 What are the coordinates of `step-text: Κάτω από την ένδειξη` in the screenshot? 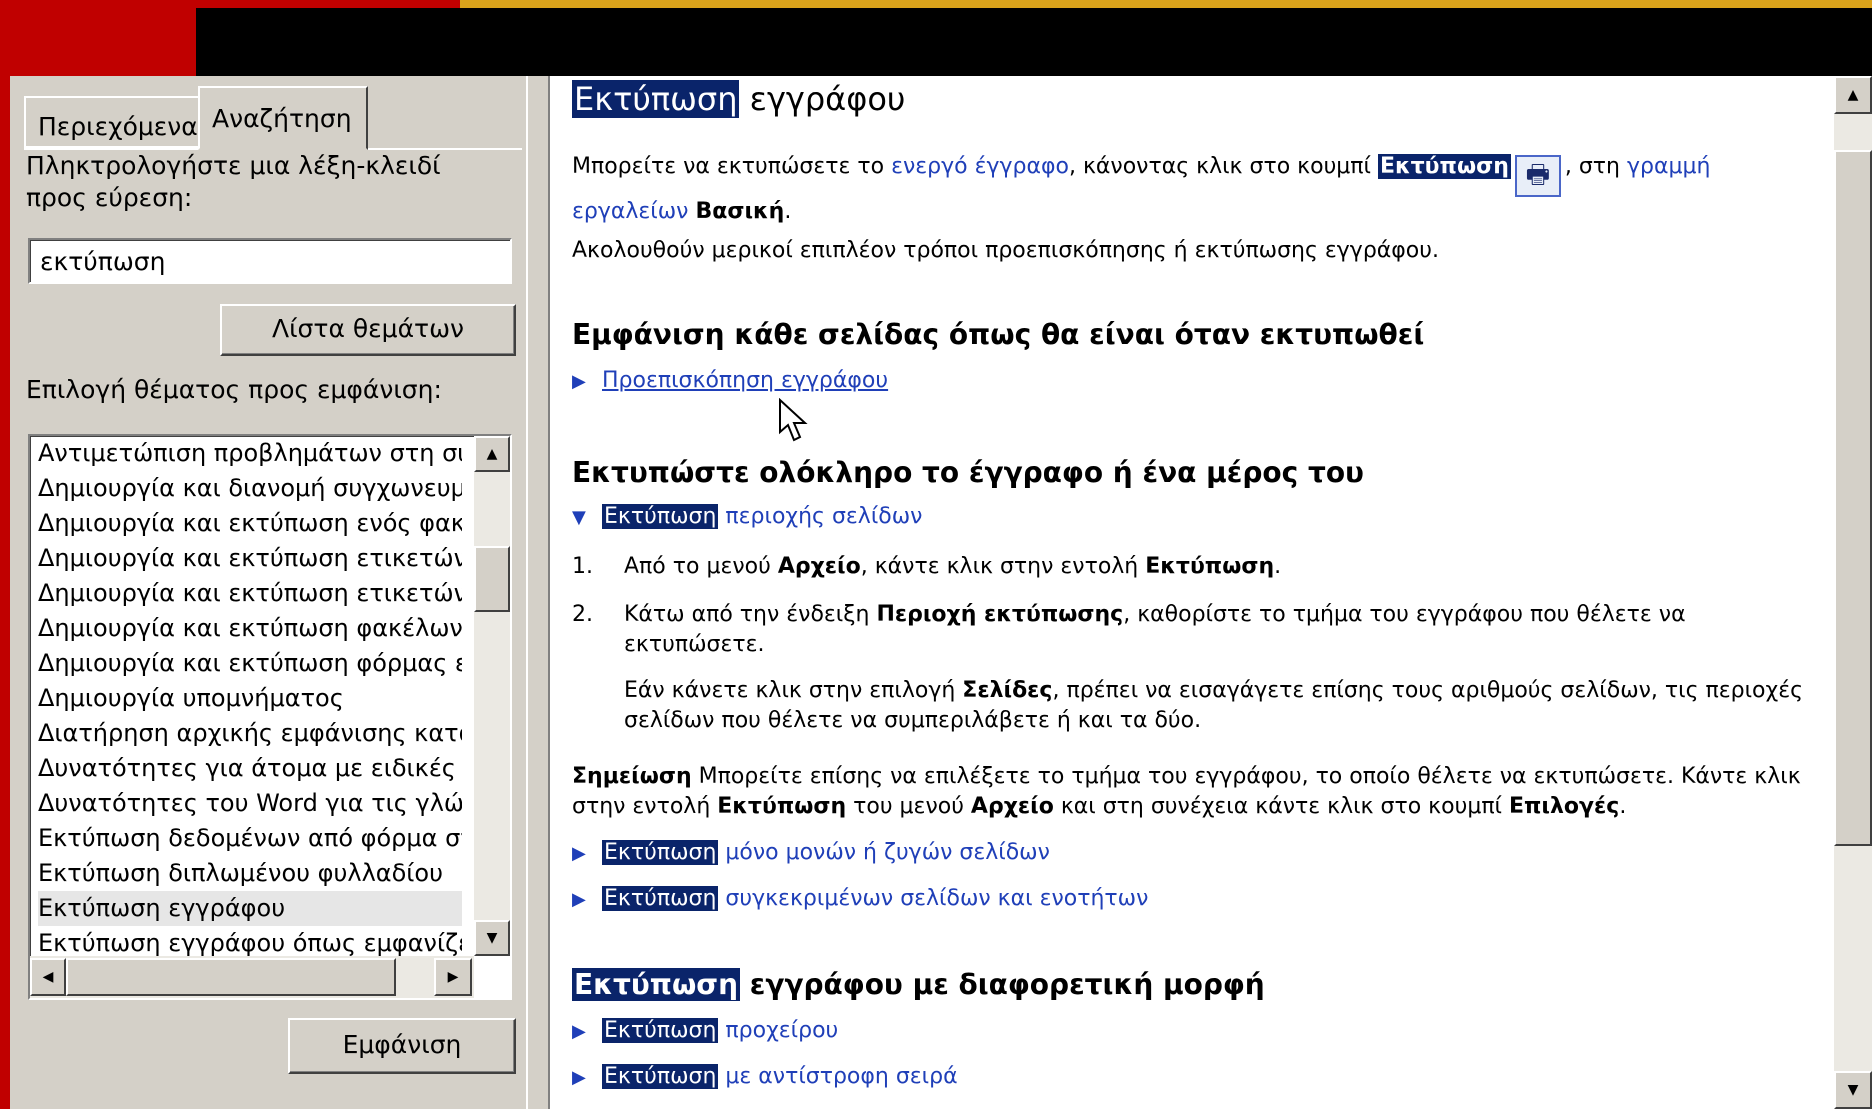 It's located at (750, 614).